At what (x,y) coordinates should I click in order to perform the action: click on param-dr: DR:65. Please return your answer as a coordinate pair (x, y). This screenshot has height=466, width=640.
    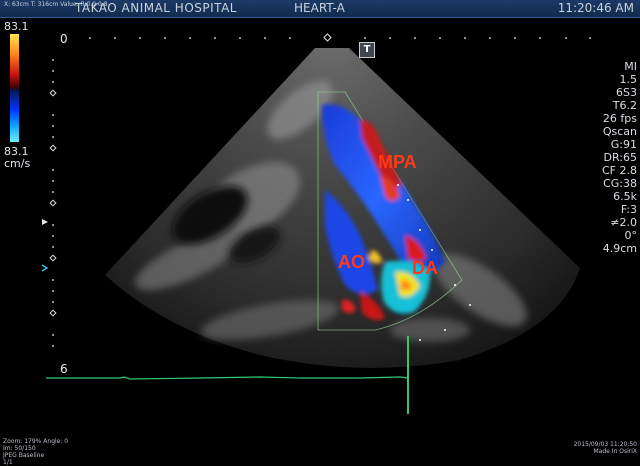
    Looking at the image, I should click on (620, 157).